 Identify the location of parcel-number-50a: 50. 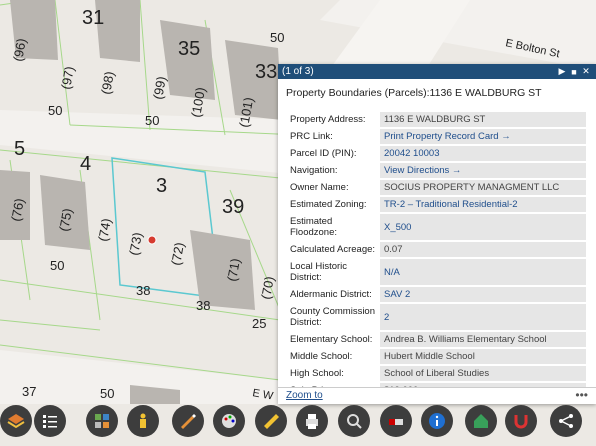
(277, 37).